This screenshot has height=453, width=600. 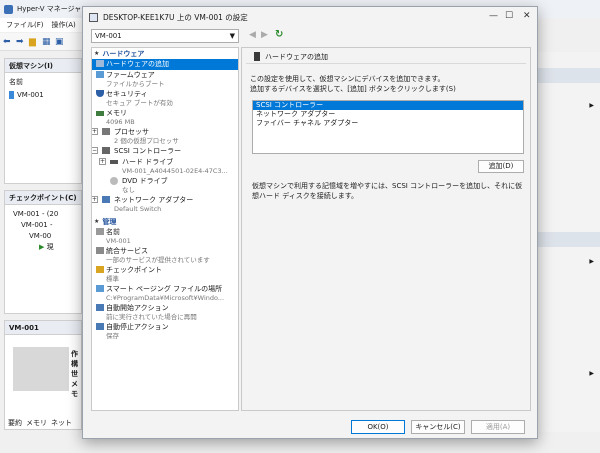 What do you see at coordinates (264, 35) in the screenshot?
I see `nav-forward-icon: ▶` at bounding box center [264, 35].